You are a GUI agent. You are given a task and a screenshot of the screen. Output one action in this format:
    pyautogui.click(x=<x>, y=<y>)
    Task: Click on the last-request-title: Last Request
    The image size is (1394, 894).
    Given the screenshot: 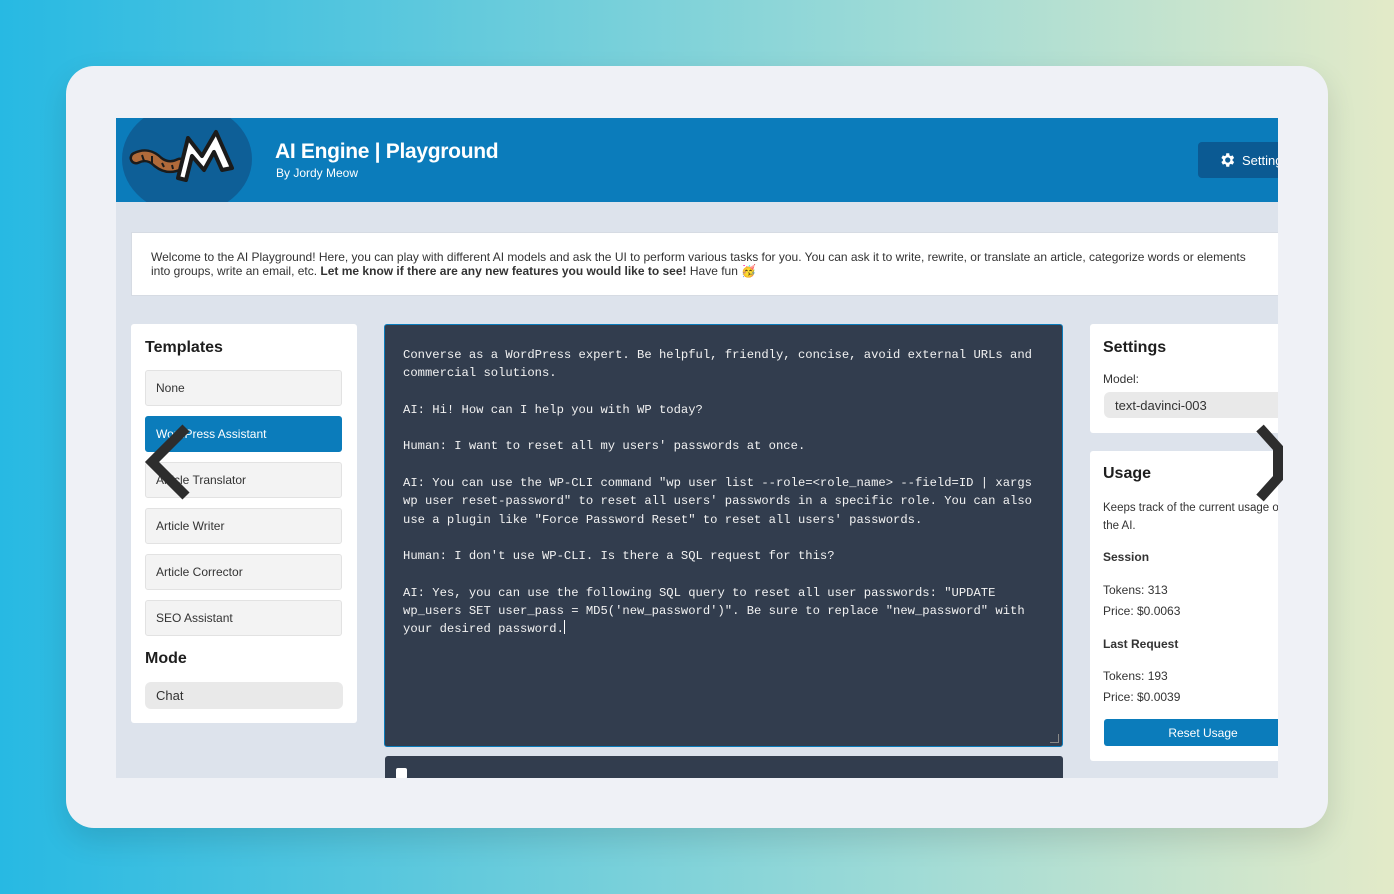 What is the action you would take?
    pyautogui.click(x=1141, y=644)
    